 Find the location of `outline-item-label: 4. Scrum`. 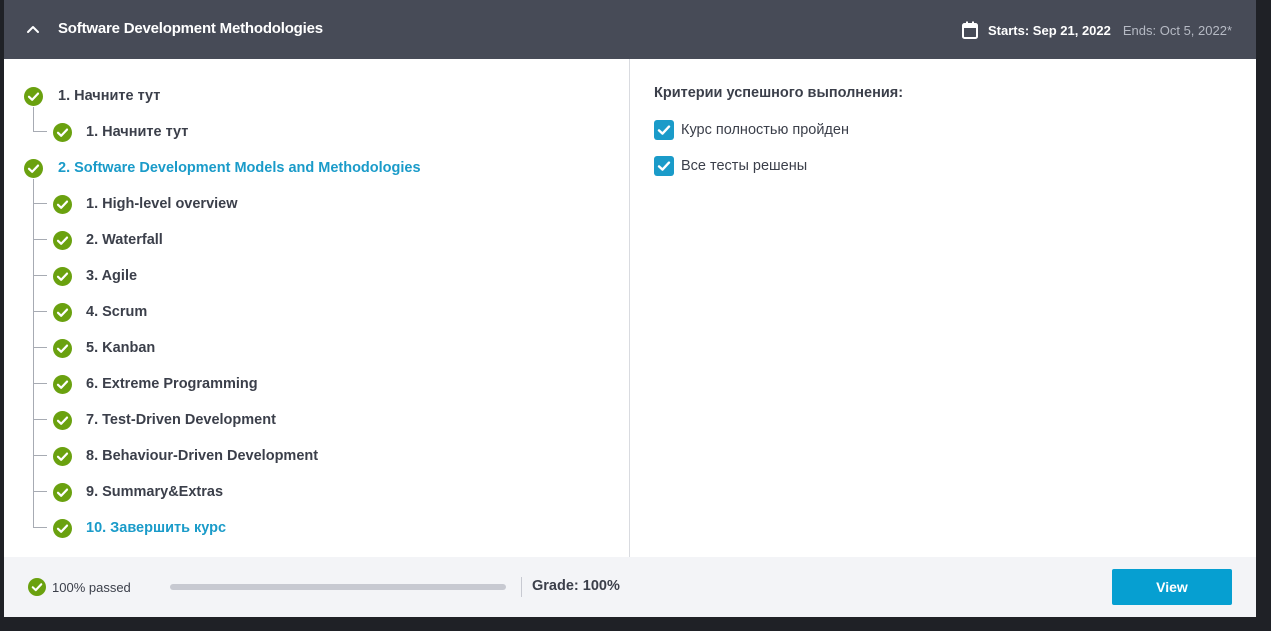

outline-item-label: 4. Scrum is located at coordinates (117, 312).